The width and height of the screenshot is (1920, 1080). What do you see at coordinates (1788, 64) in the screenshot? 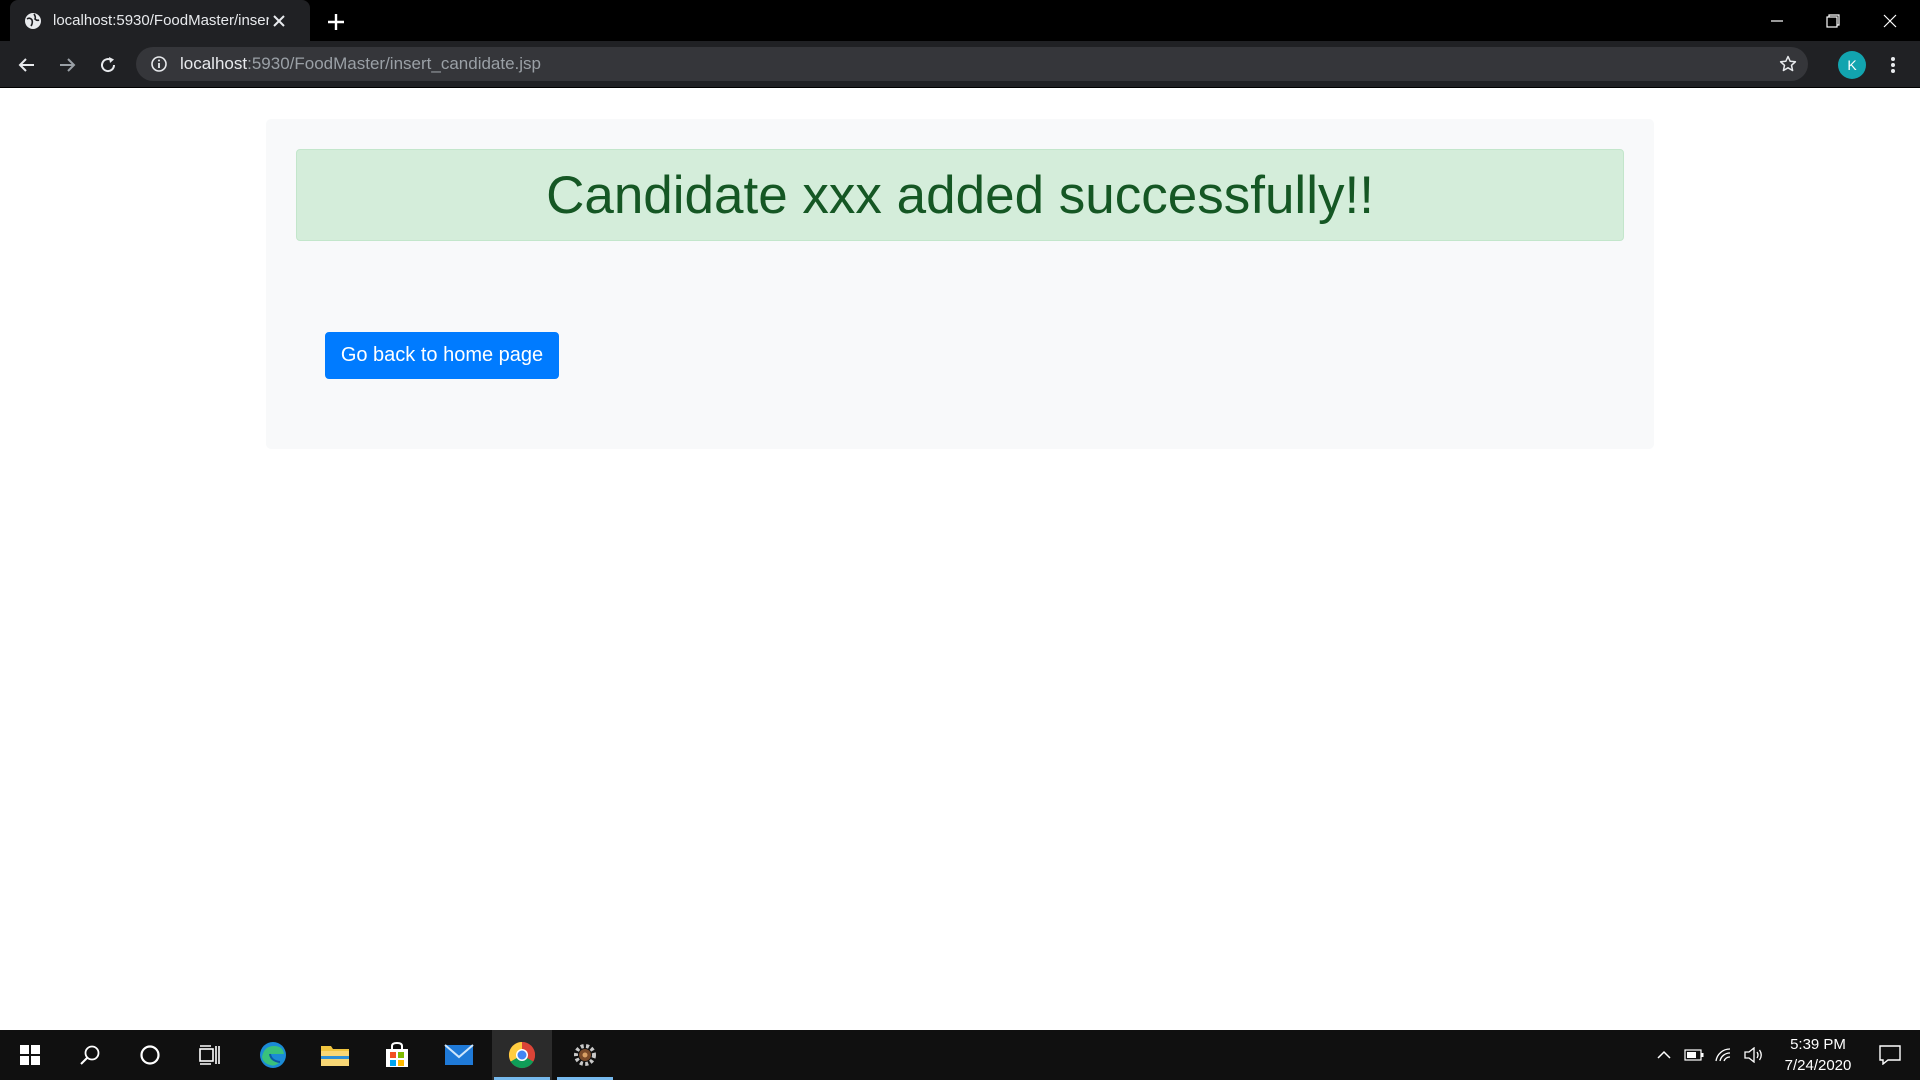
I see `bookmark-star-icon` at bounding box center [1788, 64].